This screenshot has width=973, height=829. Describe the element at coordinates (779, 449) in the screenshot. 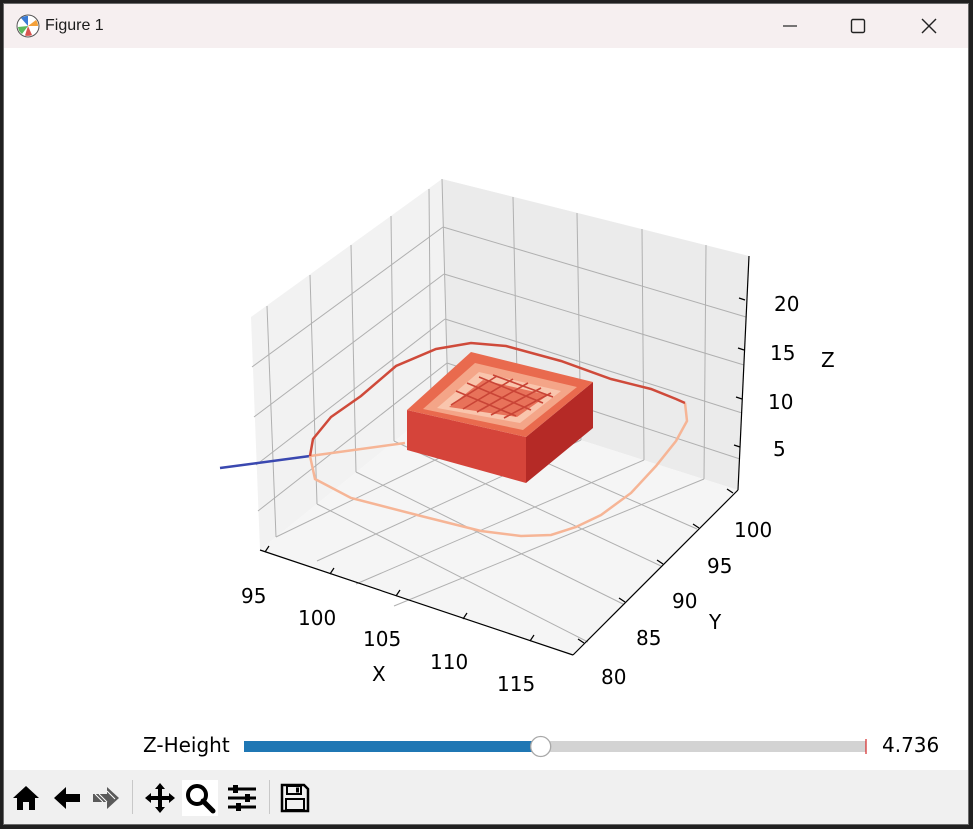

I see `z-tick-label: 5` at that location.